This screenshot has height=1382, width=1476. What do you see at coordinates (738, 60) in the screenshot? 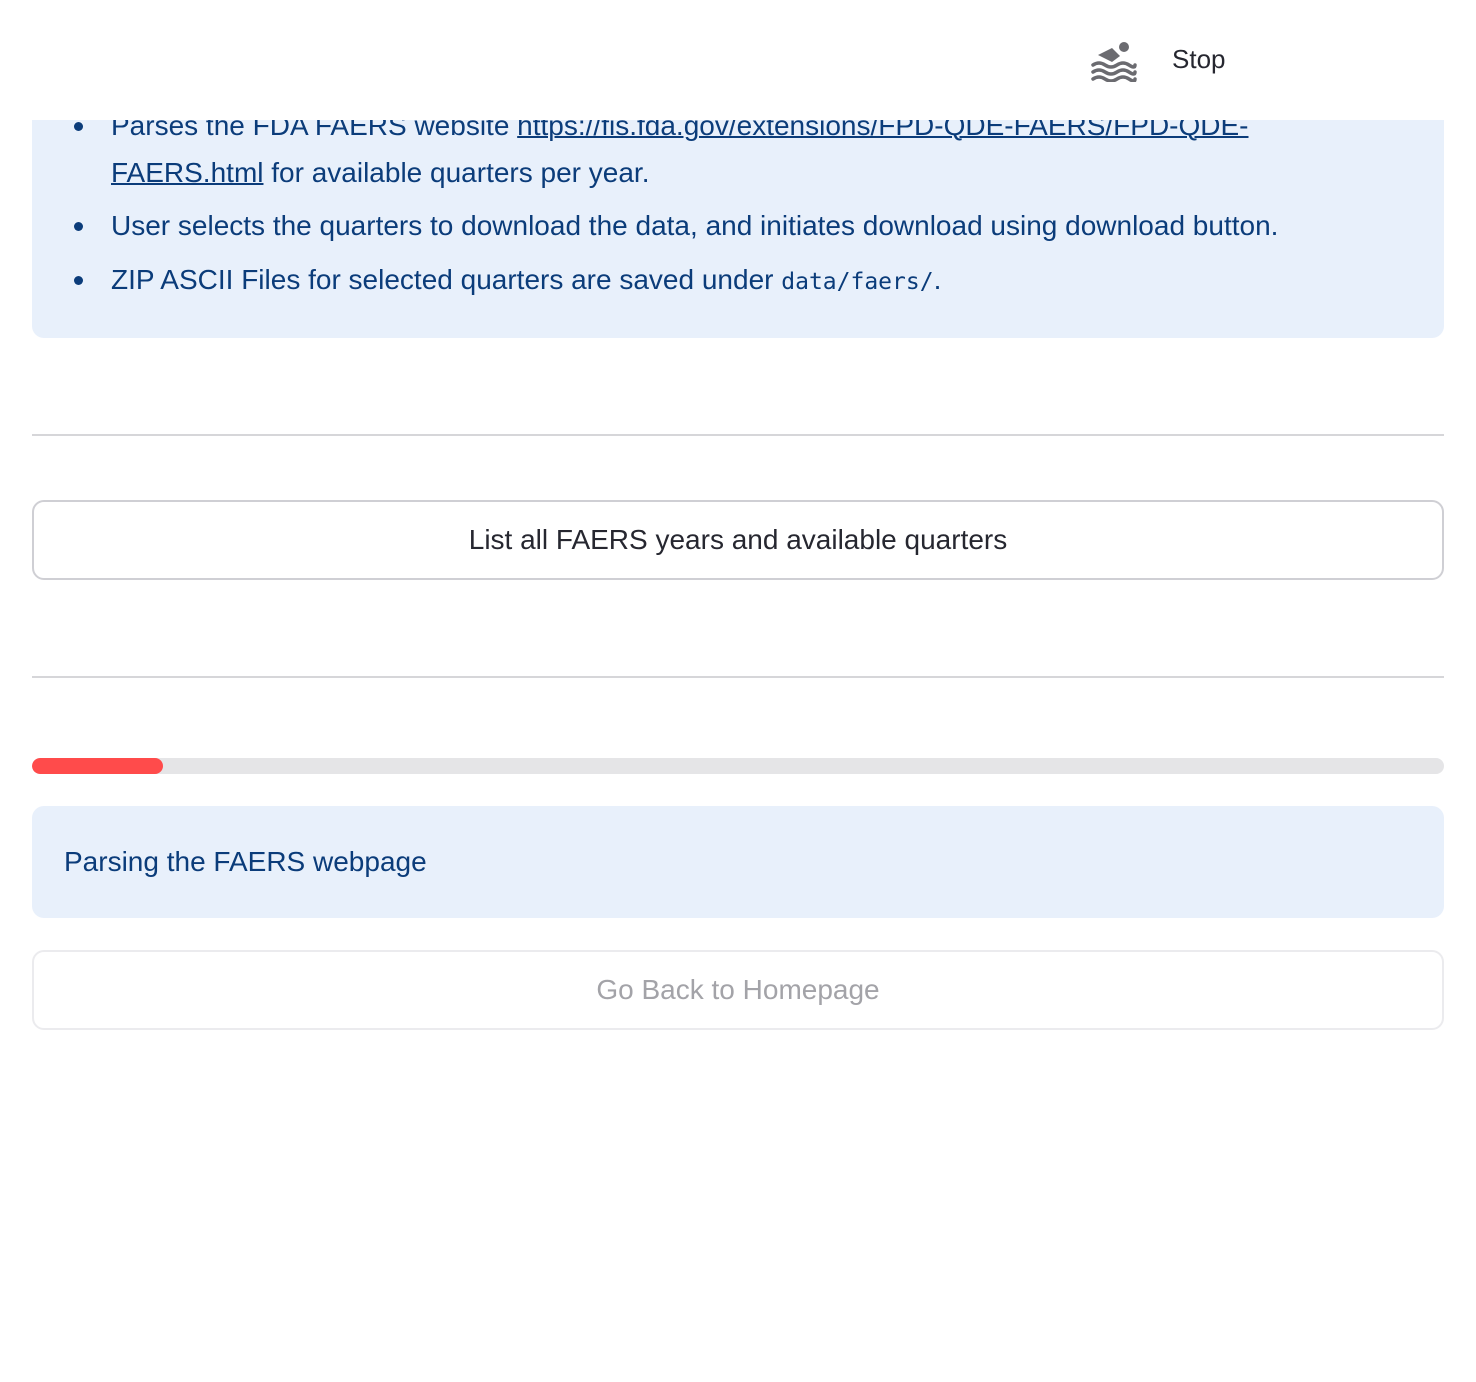
I see `status-header: Stop` at bounding box center [738, 60].